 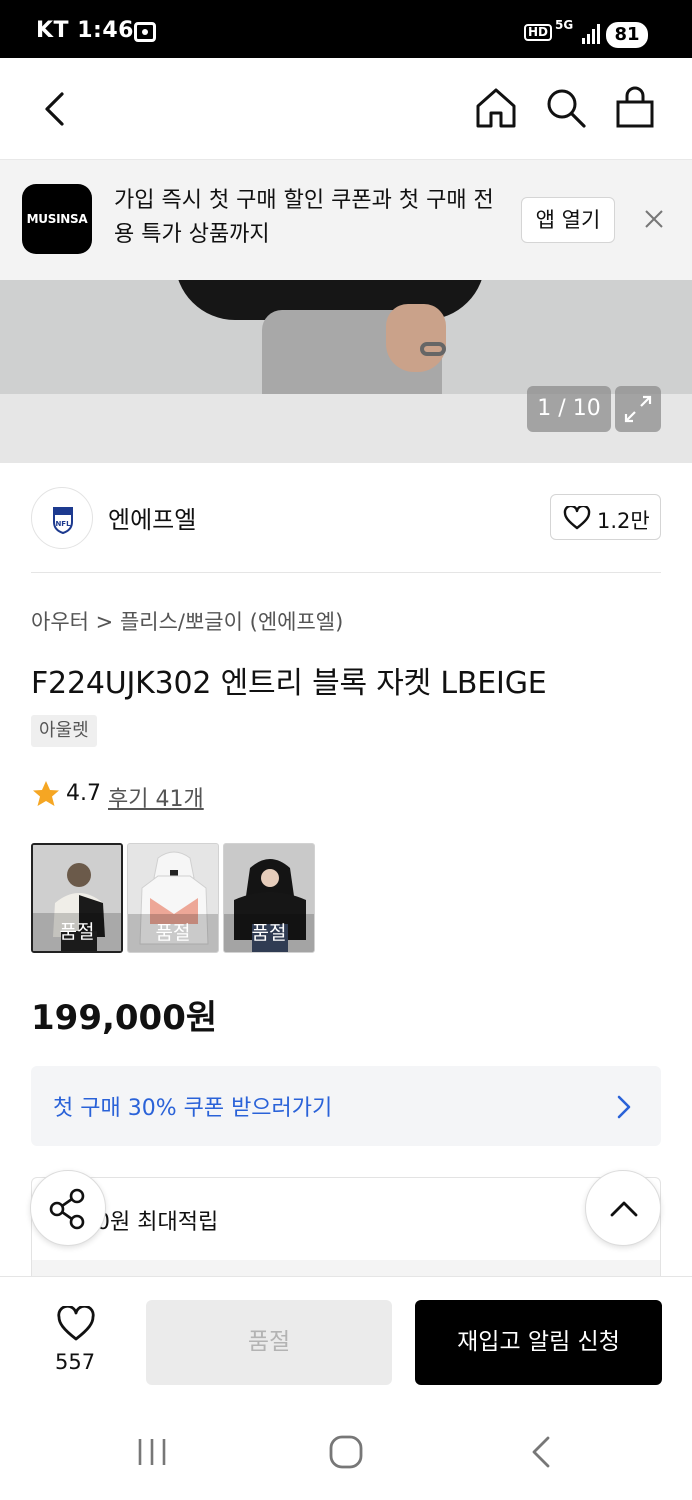 What do you see at coordinates (64, 731) in the screenshot?
I see `outlet-tag: 아울렛` at bounding box center [64, 731].